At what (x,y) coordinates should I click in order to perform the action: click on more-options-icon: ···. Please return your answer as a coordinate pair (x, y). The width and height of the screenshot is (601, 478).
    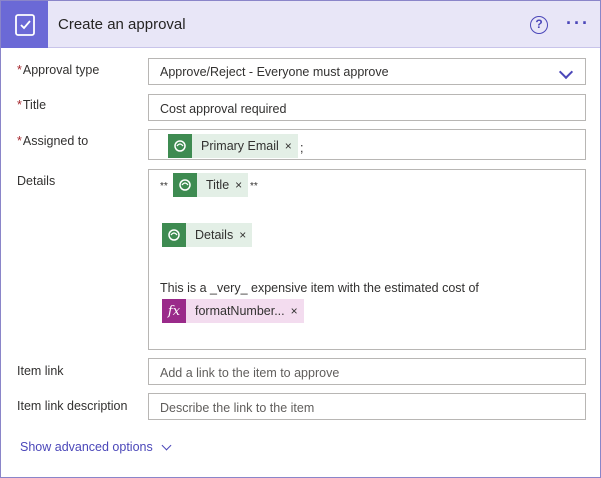
    Looking at the image, I should click on (578, 23).